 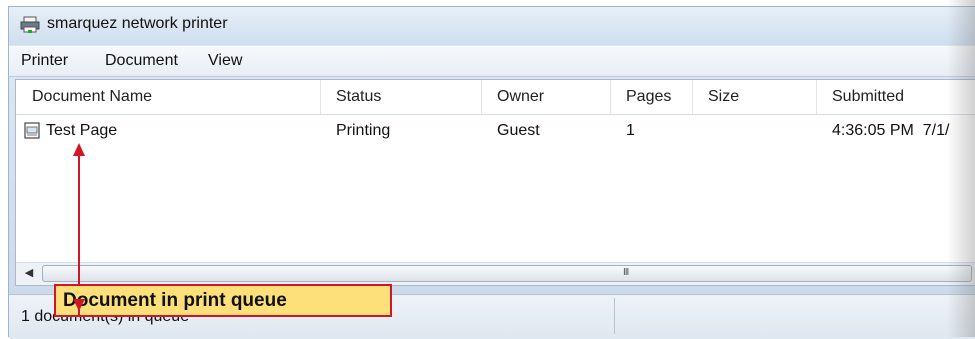 What do you see at coordinates (79, 230) in the screenshot?
I see `callout-arrows` at bounding box center [79, 230].